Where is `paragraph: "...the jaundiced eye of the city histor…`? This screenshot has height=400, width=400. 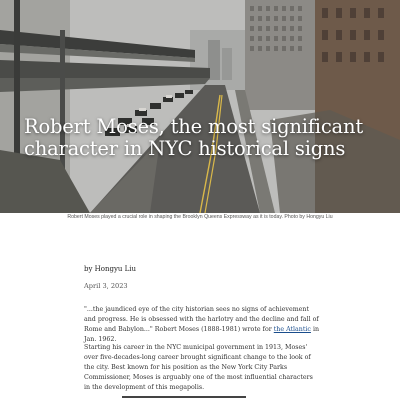 paragraph: "...the jaundiced eye of the city histor… is located at coordinates (202, 325).